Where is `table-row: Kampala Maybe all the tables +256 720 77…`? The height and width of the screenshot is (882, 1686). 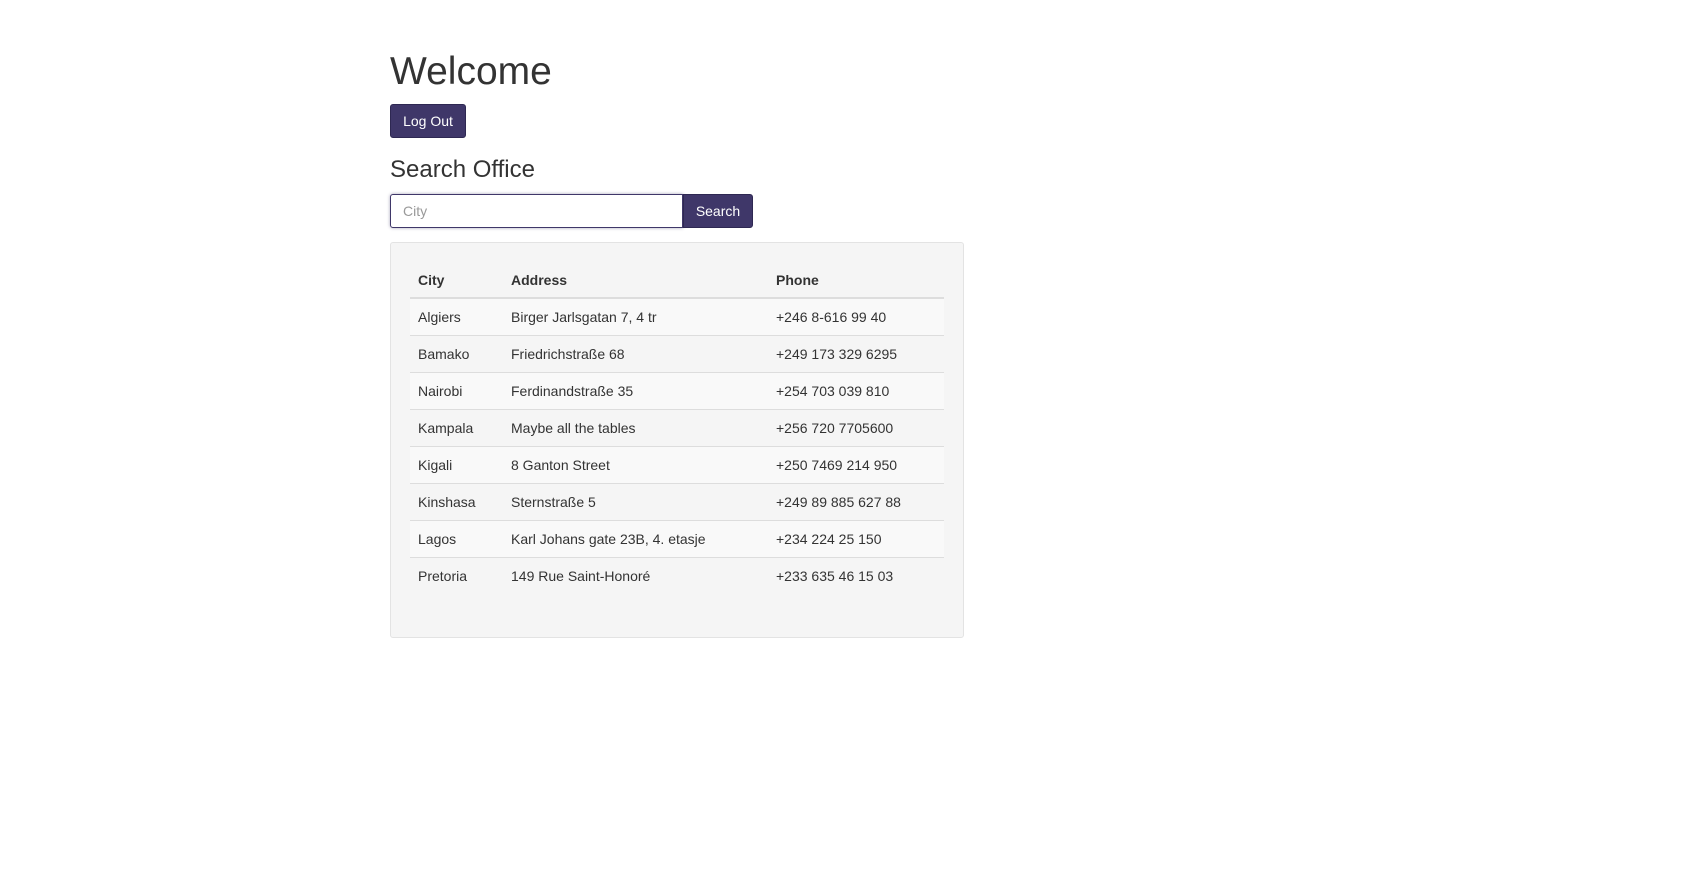
table-row: Kampala Maybe all the tables +256 720 77… is located at coordinates (677, 428).